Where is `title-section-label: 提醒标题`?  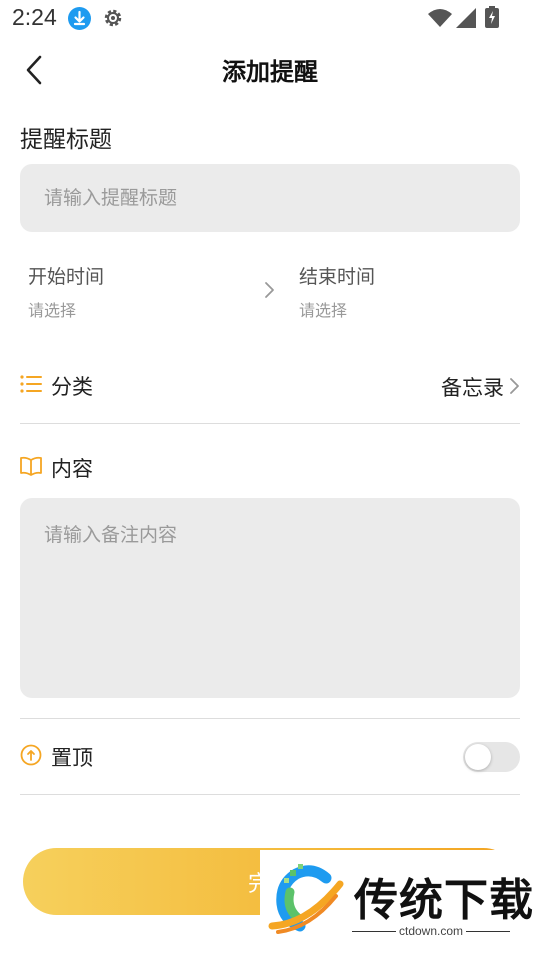 title-section-label: 提醒标题 is located at coordinates (66, 140).